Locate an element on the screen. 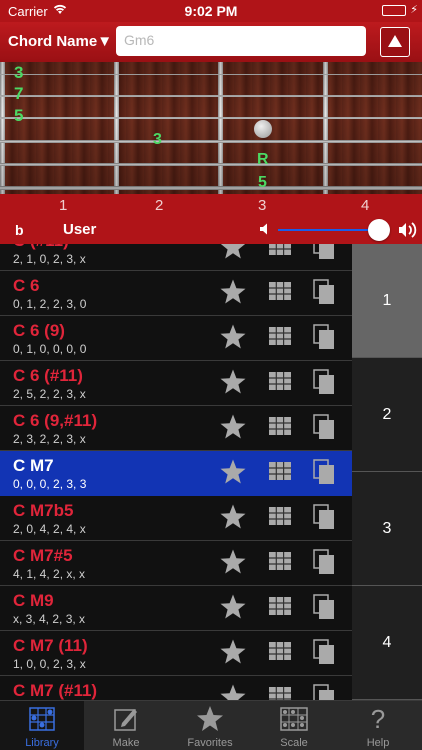 Image resolution: width=422 pixels, height=750 pixels. chord-row: C M7 (11) 1, 0, 0, 2, 3, x is located at coordinates (176, 653).